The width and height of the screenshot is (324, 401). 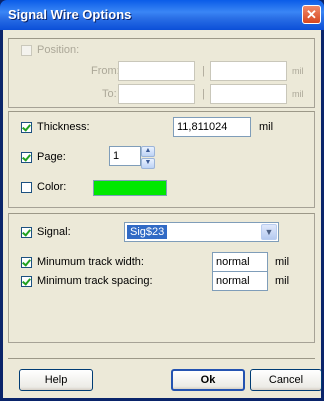 What do you see at coordinates (156, 94) in the screenshot?
I see `to-x-field` at bounding box center [156, 94].